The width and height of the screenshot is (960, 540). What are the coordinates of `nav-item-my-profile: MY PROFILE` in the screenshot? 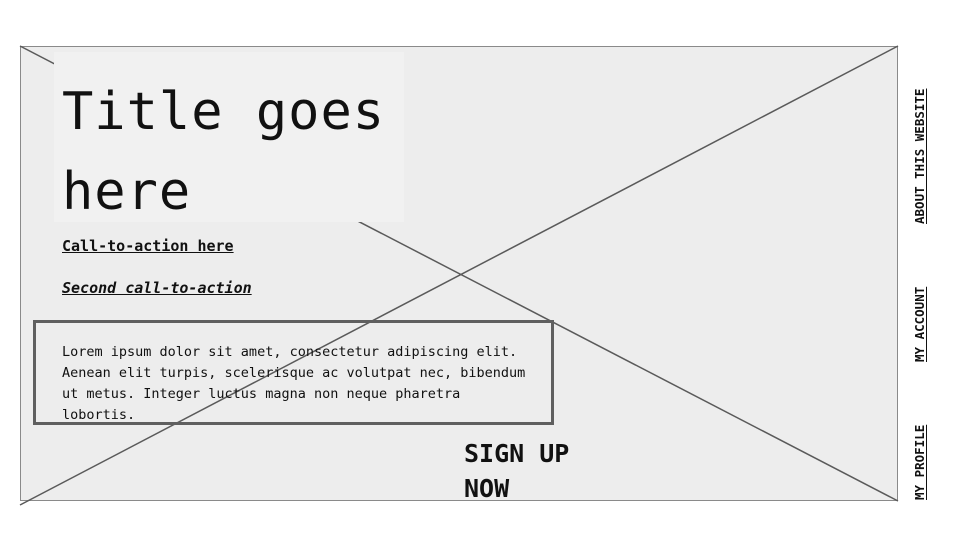 It's located at (919, 457).